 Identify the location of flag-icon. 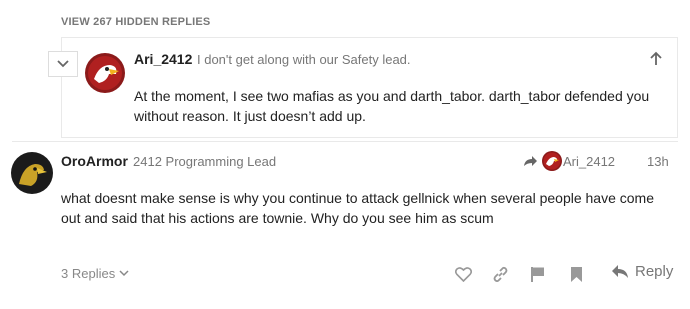
(537, 274).